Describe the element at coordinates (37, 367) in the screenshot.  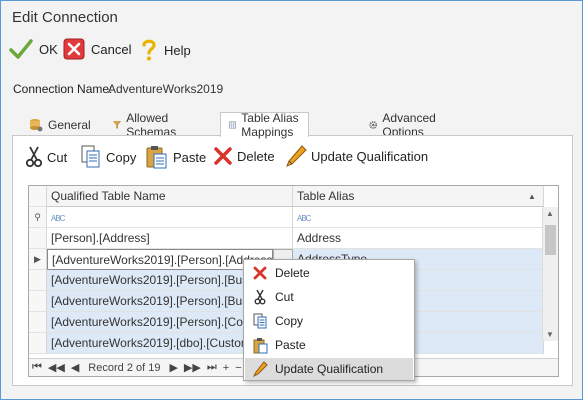
I see `nav-first-icon: ⏮` at that location.